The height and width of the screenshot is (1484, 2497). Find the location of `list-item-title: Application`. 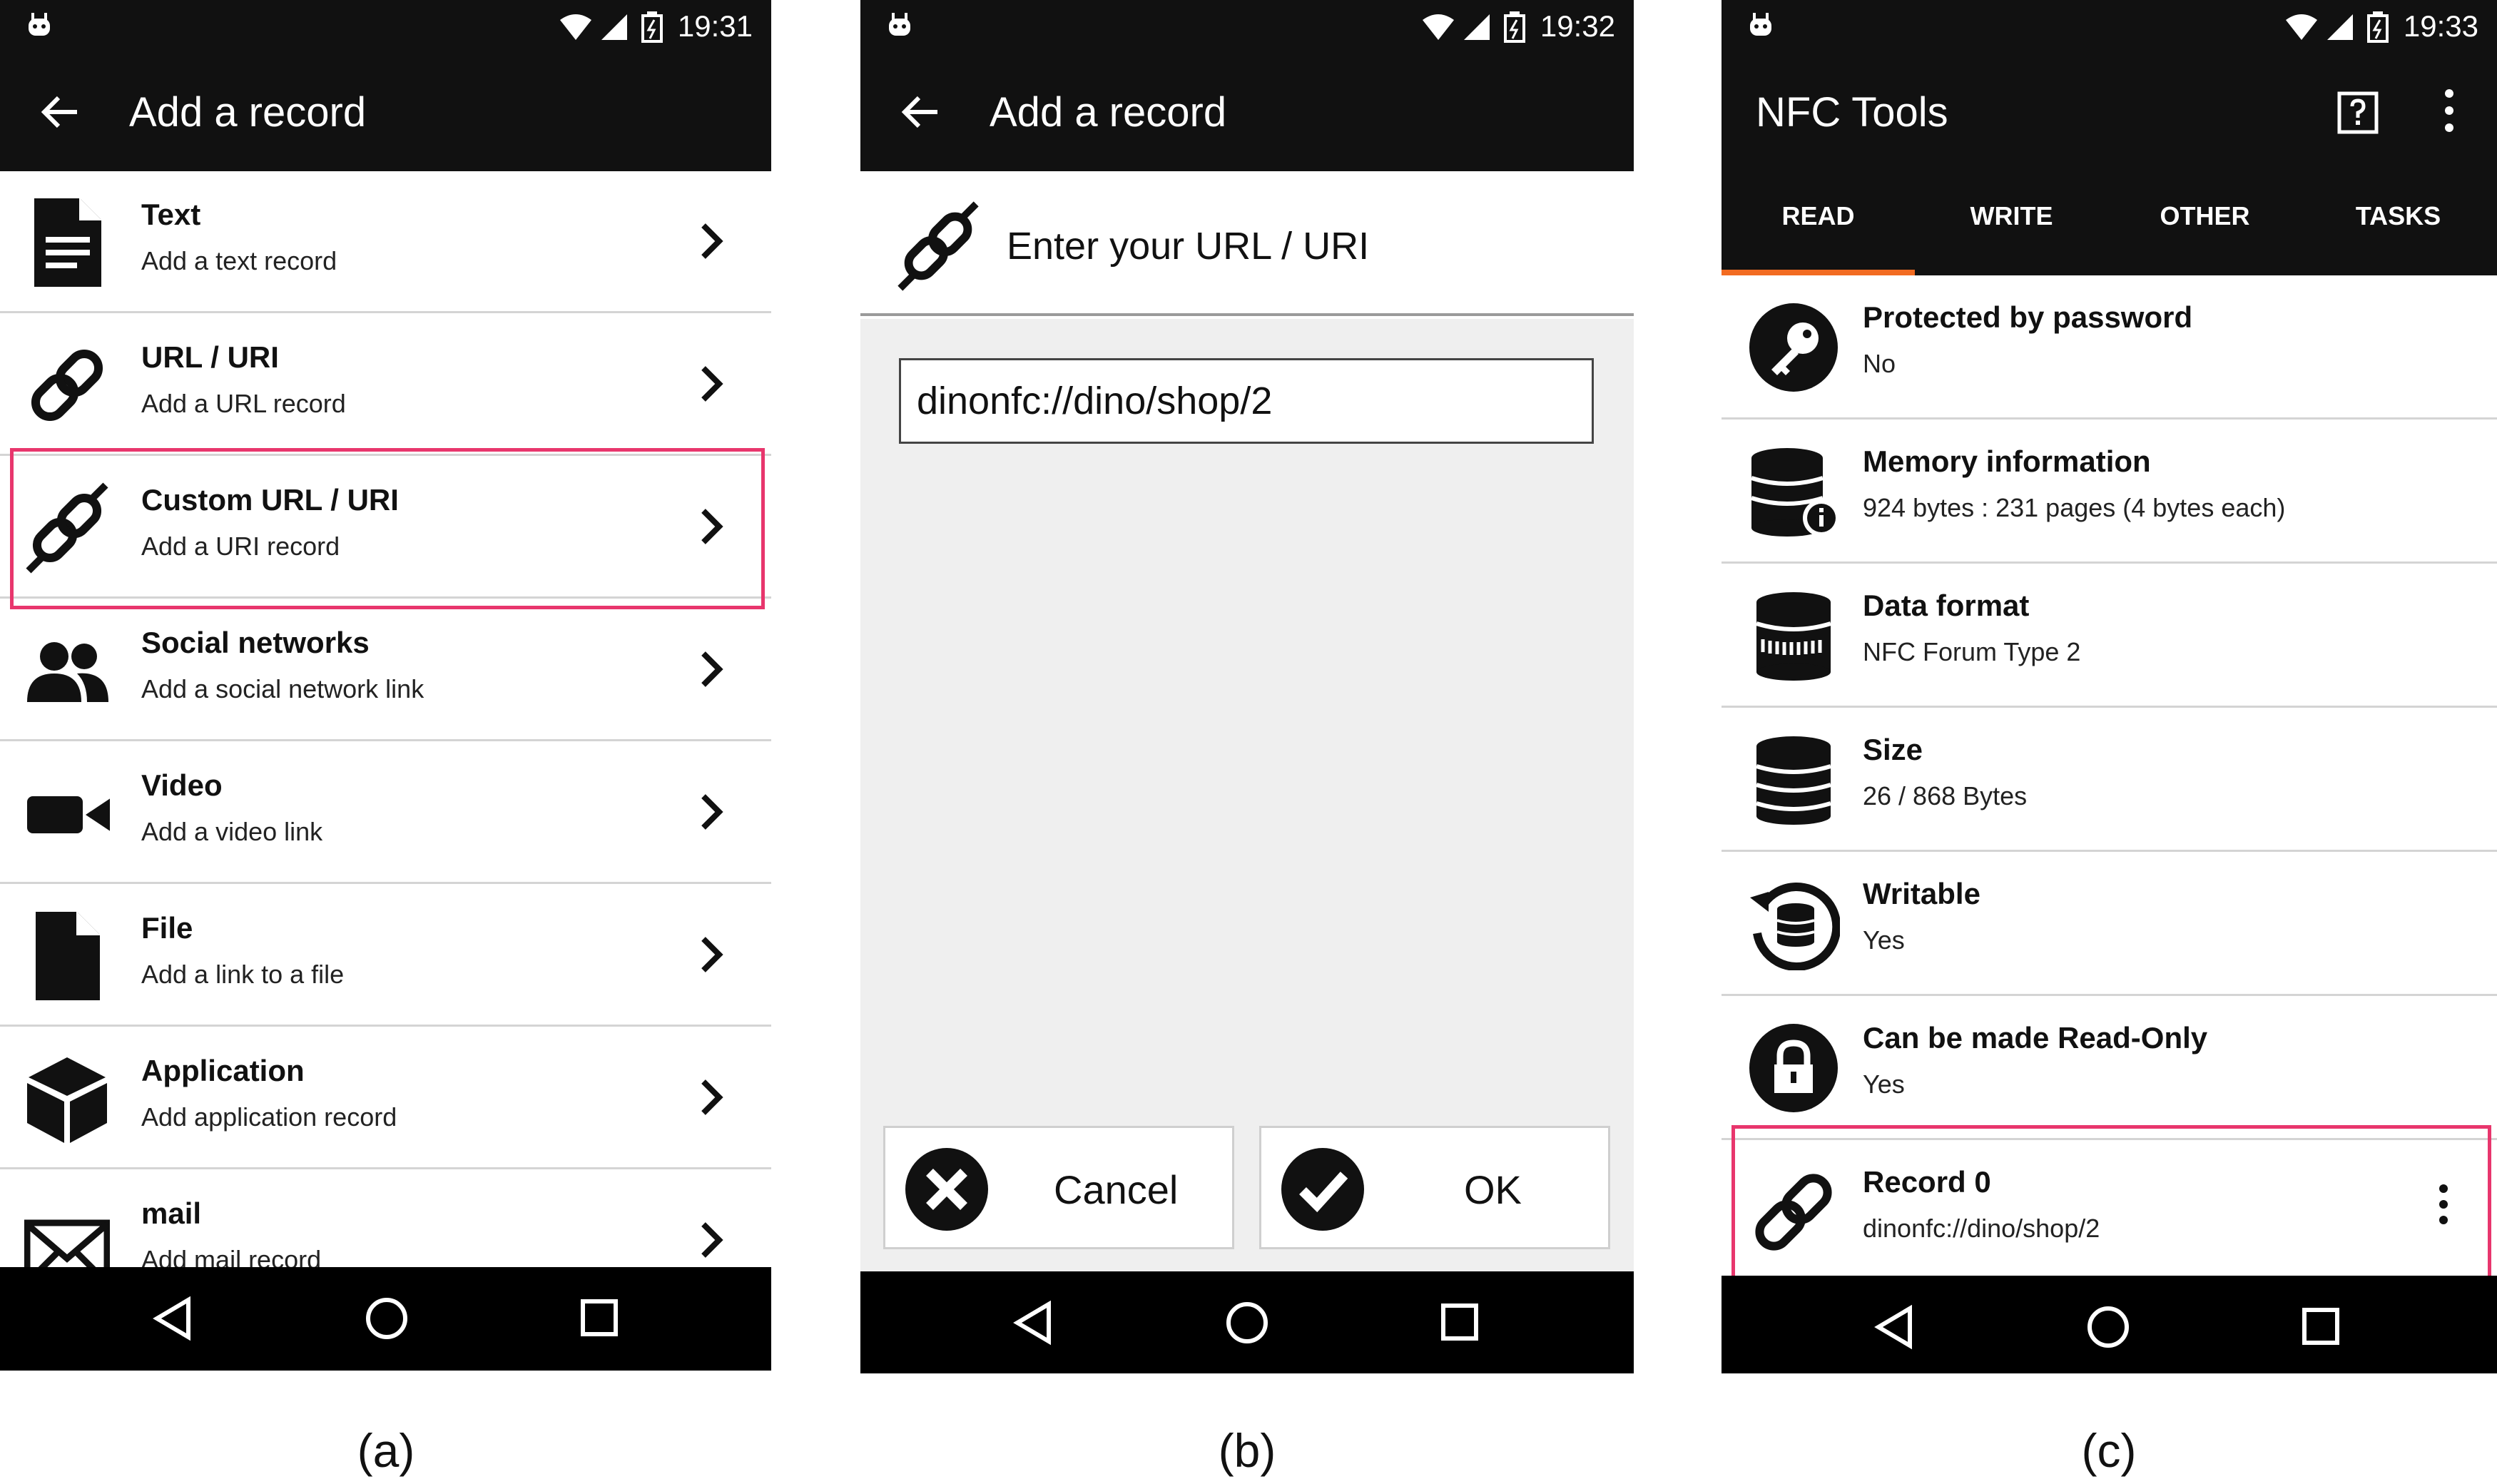

list-item-title: Application is located at coordinates (223, 1070).